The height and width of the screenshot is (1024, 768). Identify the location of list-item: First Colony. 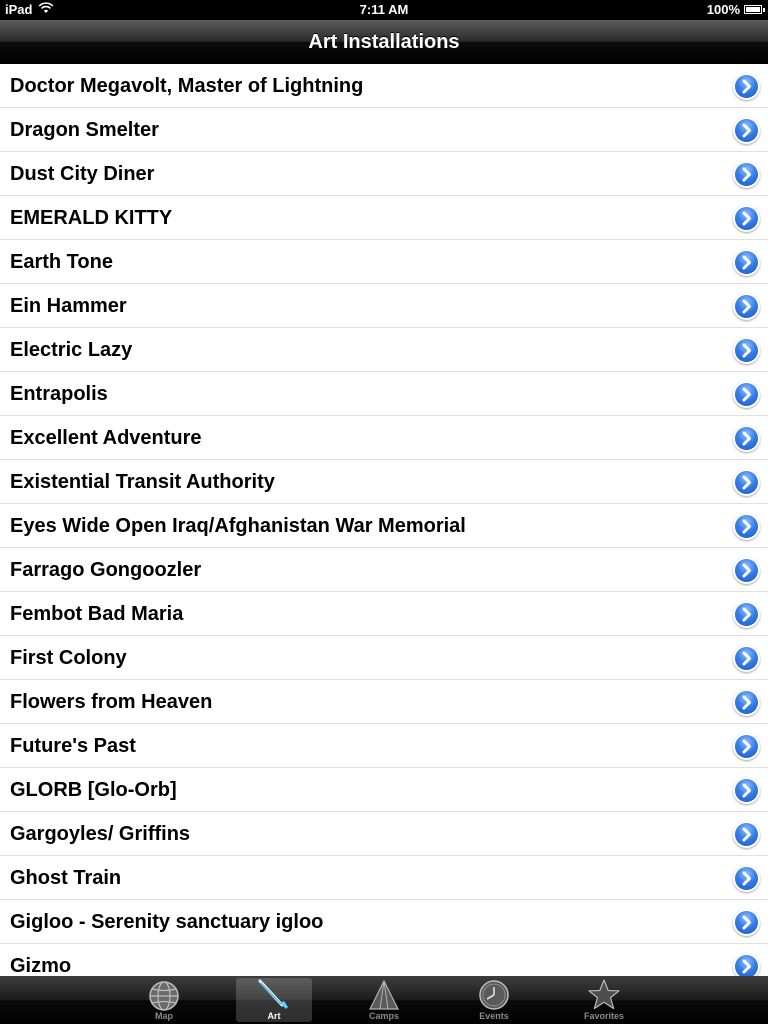
(384, 658).